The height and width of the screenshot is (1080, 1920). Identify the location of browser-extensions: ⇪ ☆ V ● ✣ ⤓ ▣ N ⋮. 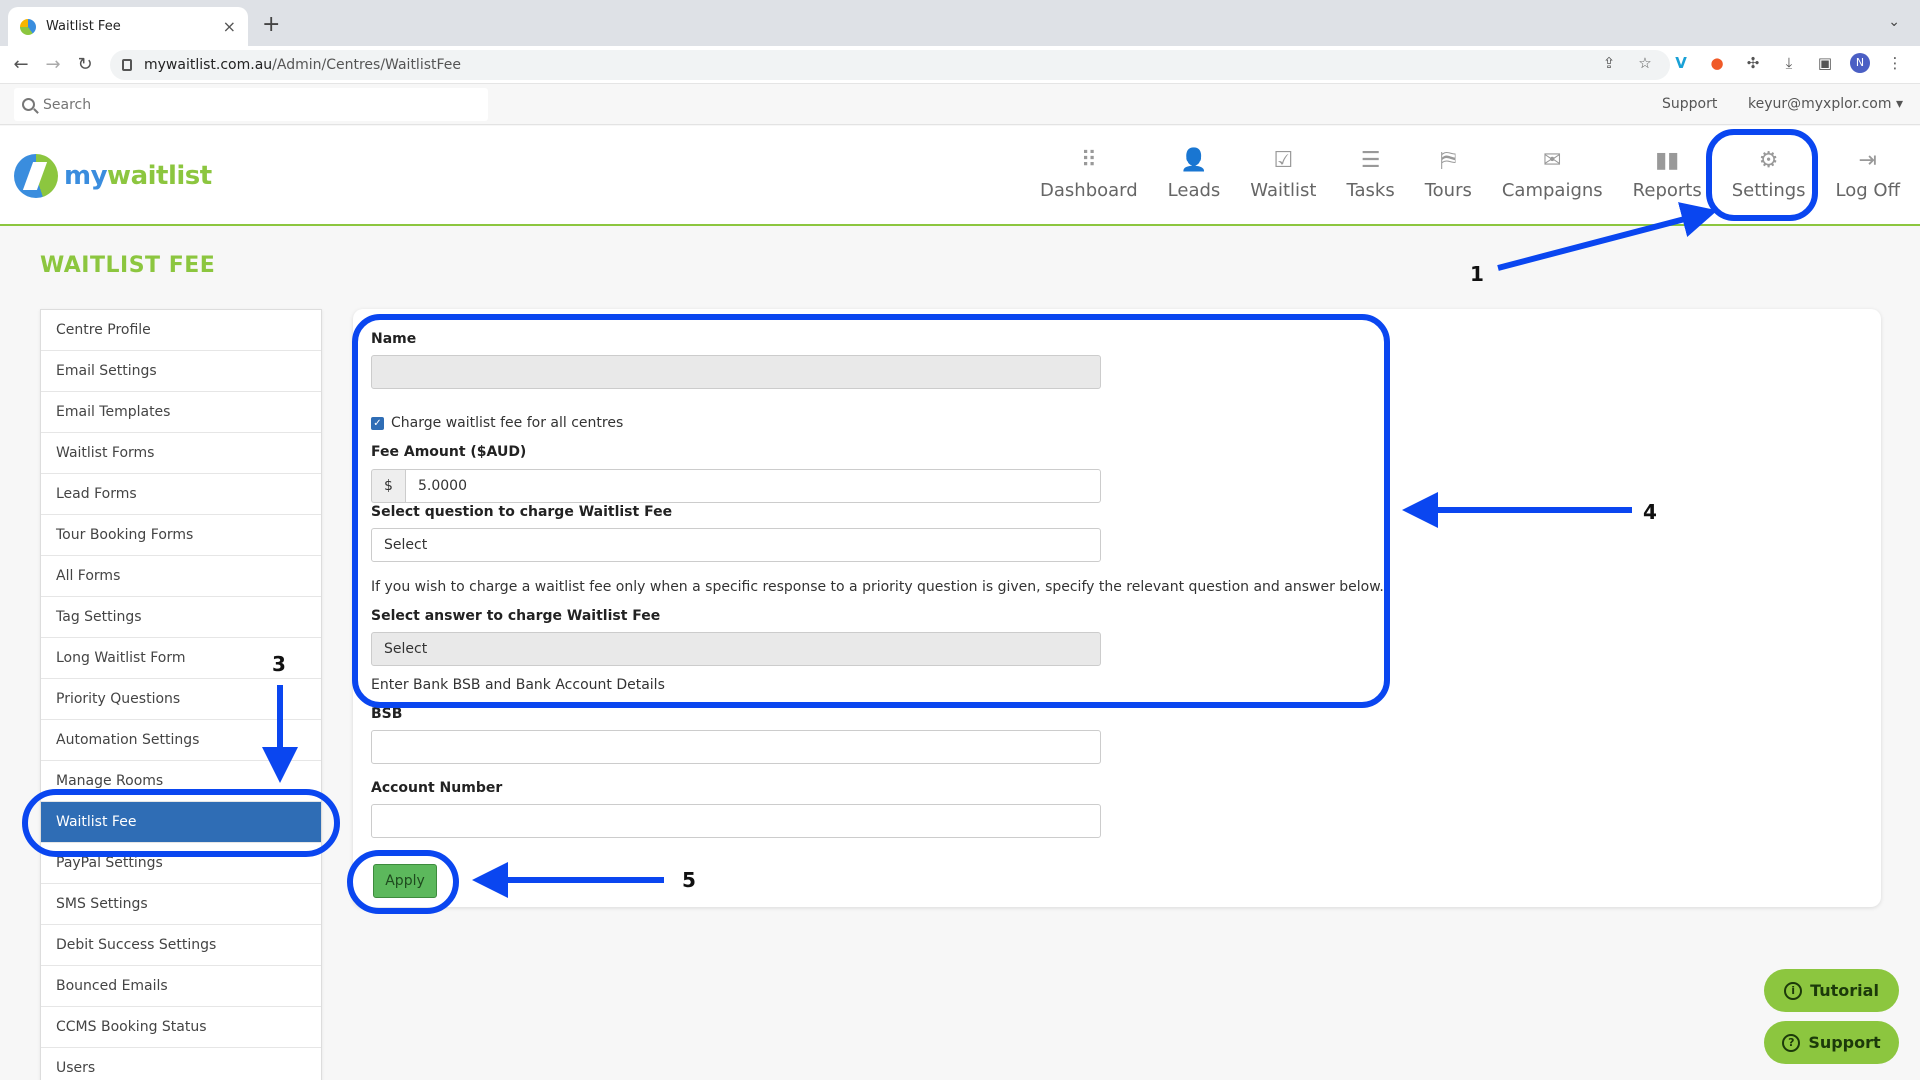
(1752, 63).